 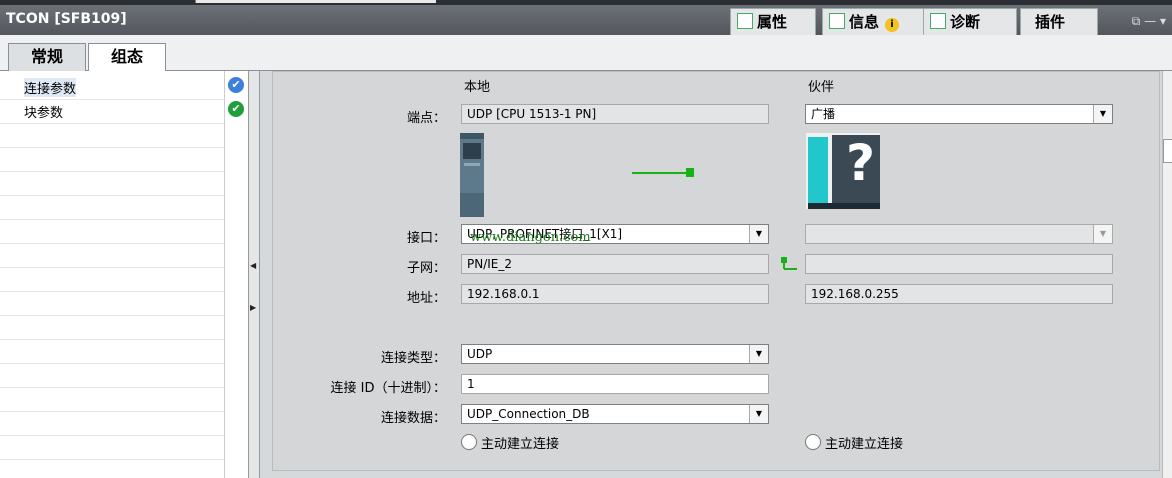 I want to click on check-blue-icon: ✔, so click(x=236, y=85).